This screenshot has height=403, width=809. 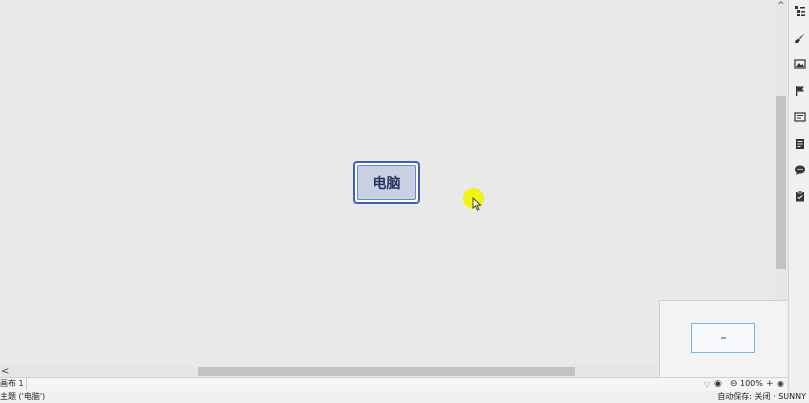 I want to click on mouse-pointer-icon, so click(x=477, y=204).